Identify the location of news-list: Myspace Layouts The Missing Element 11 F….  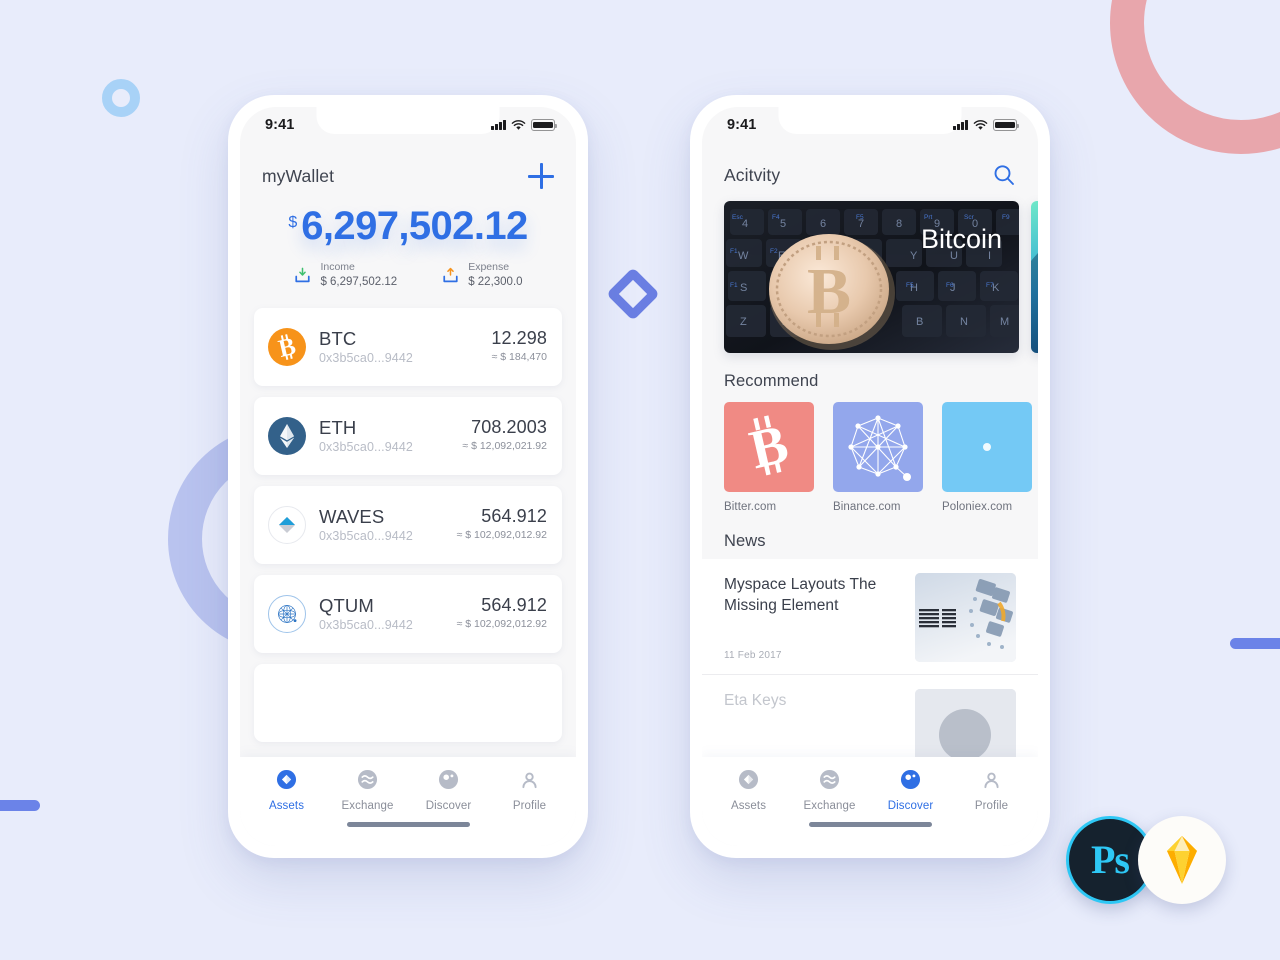
(870, 654).